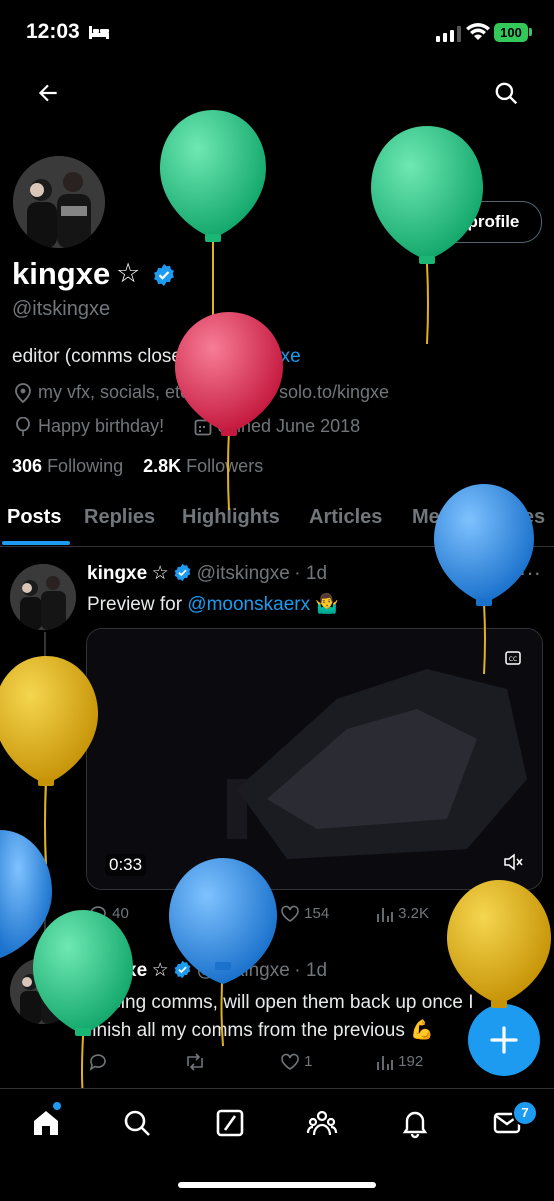 This screenshot has height=1201, width=554. I want to click on svg-text: CC, so click(513, 659).